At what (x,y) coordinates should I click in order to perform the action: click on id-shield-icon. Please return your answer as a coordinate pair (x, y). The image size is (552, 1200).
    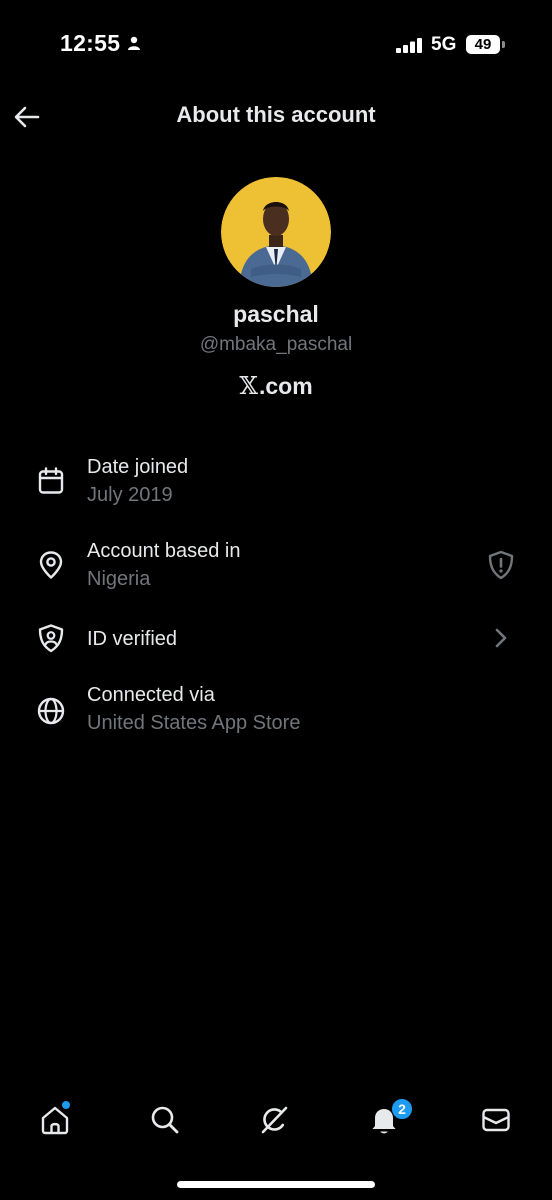
    Looking at the image, I should click on (51, 638).